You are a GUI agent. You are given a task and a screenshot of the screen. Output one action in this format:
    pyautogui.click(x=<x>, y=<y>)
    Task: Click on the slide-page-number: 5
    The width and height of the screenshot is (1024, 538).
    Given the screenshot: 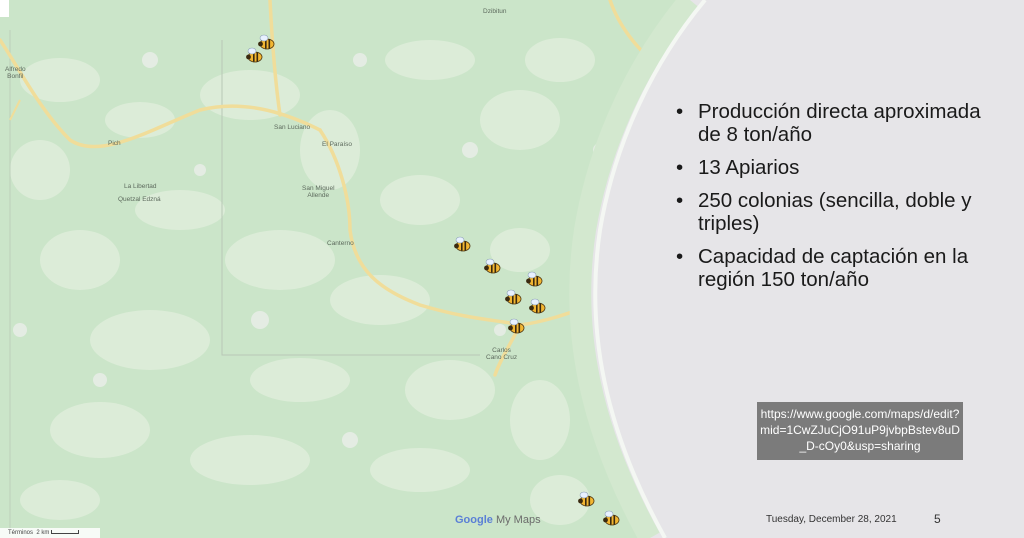 What is the action you would take?
    pyautogui.click(x=937, y=519)
    